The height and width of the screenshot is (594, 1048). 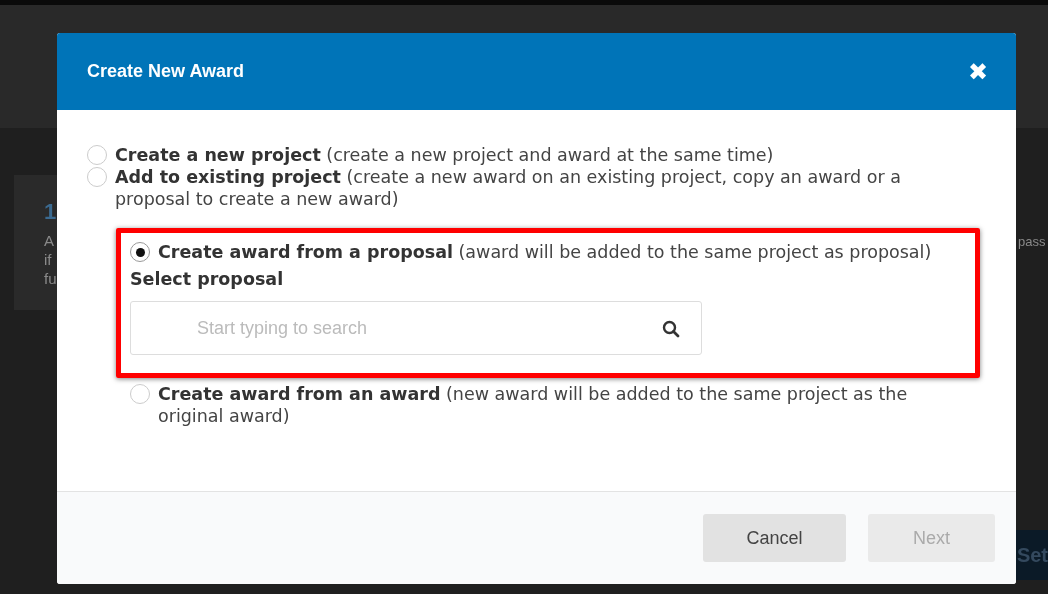 I want to click on background-text: A, so click(x=49, y=240).